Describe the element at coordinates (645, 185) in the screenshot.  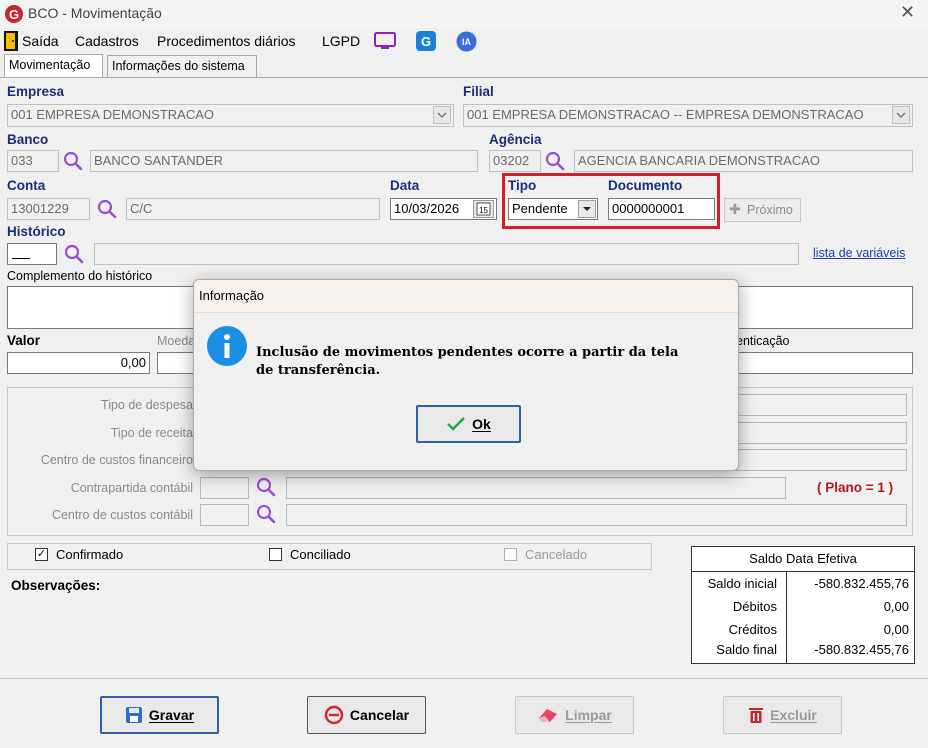
I see `documento-label: Documento` at that location.